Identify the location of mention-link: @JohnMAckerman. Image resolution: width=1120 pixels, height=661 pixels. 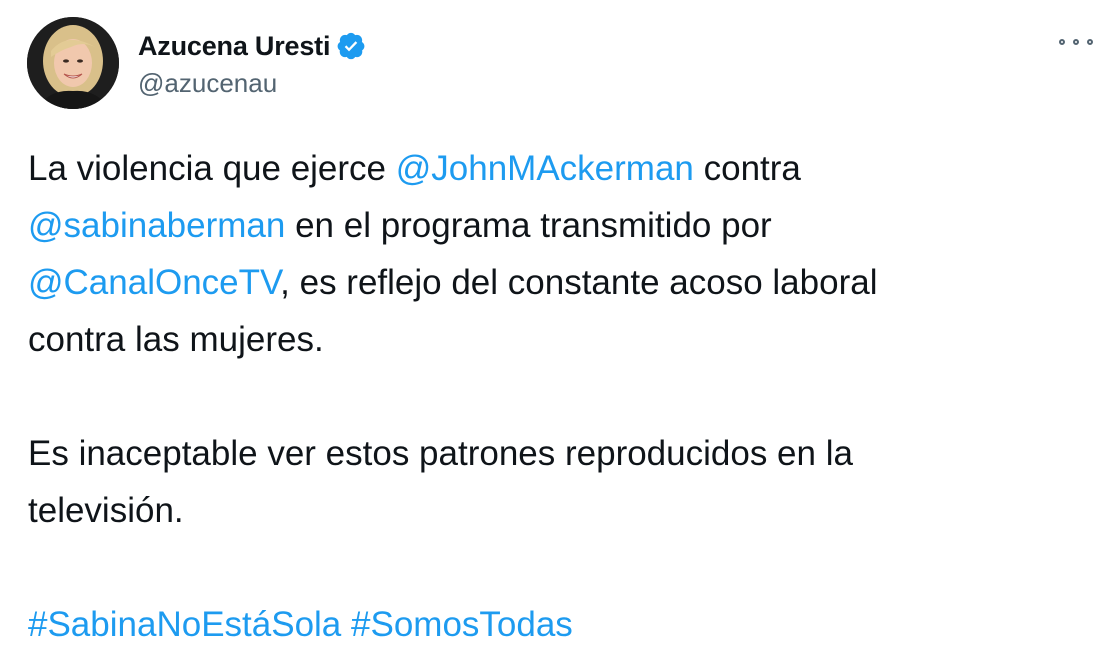
(545, 168).